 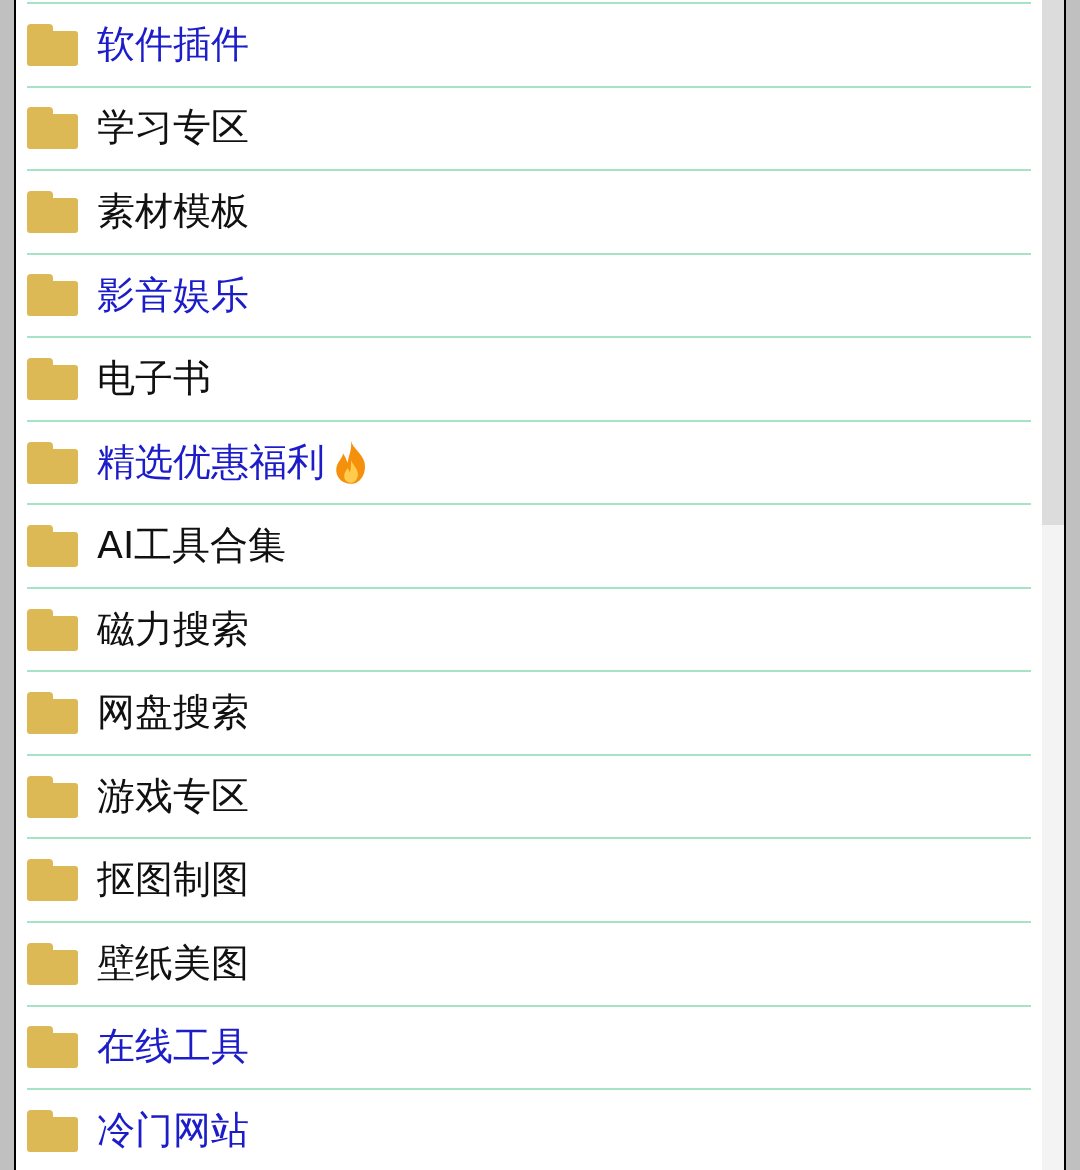 I want to click on category-link: AI工具合集, so click(x=192, y=546).